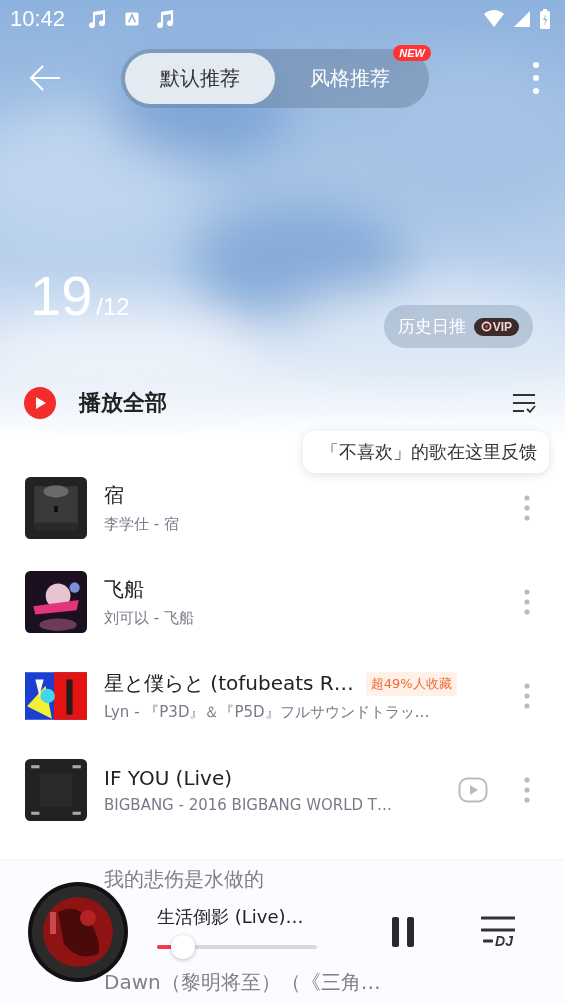  I want to click on dash-icon, so click(488, 941).